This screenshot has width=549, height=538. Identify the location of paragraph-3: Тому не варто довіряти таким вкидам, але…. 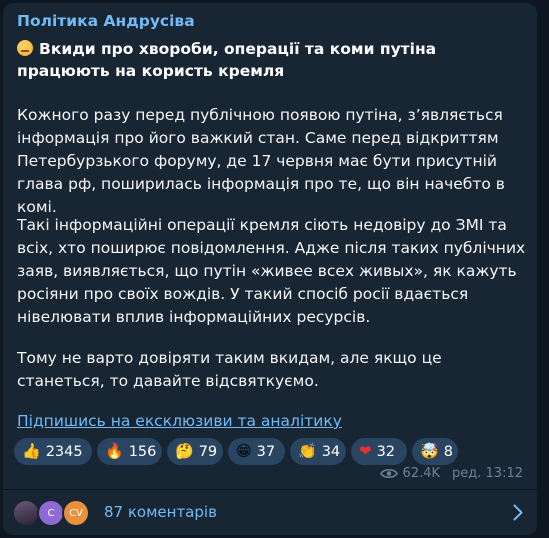
(229, 369).